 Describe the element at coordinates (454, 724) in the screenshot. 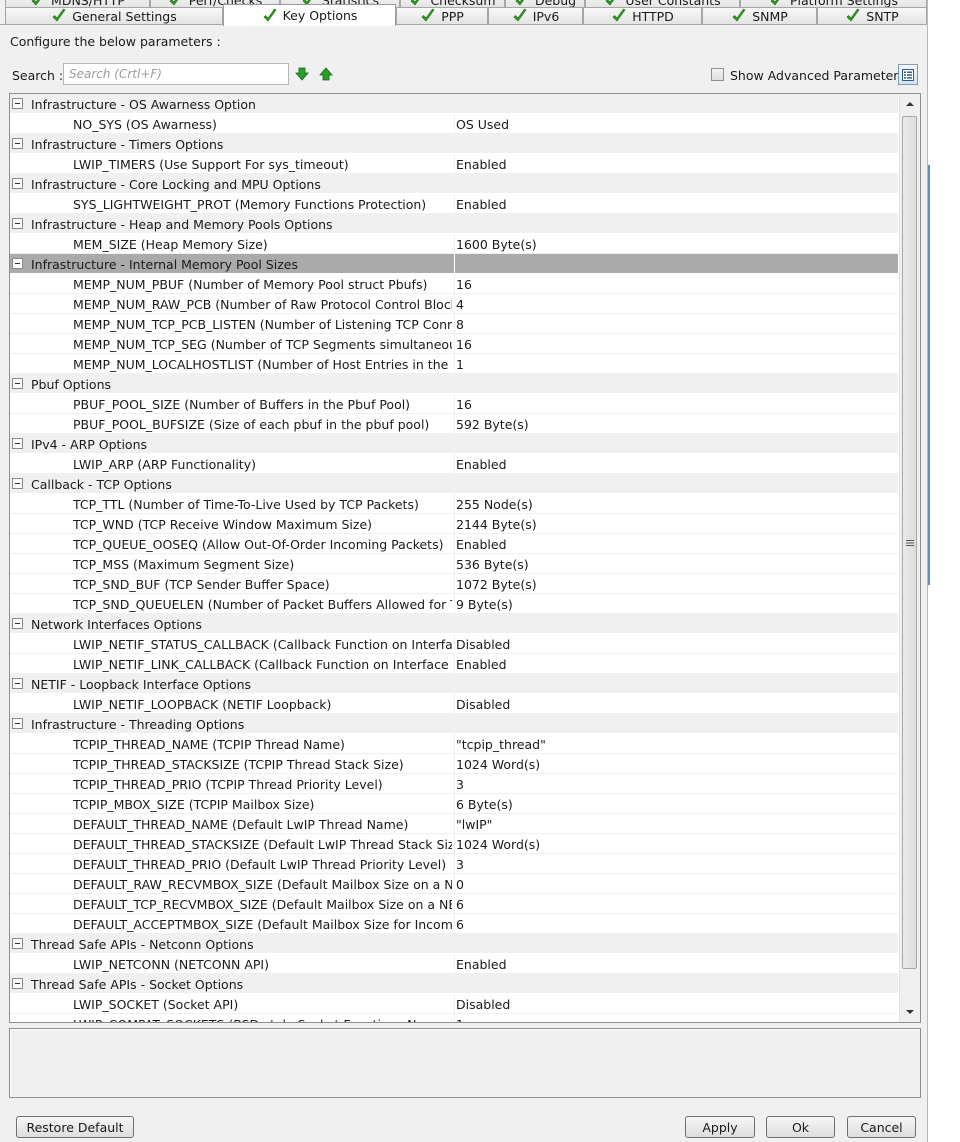

I see `group-row-infrastructure-threading-options: Infrastructure - Threading Options` at that location.